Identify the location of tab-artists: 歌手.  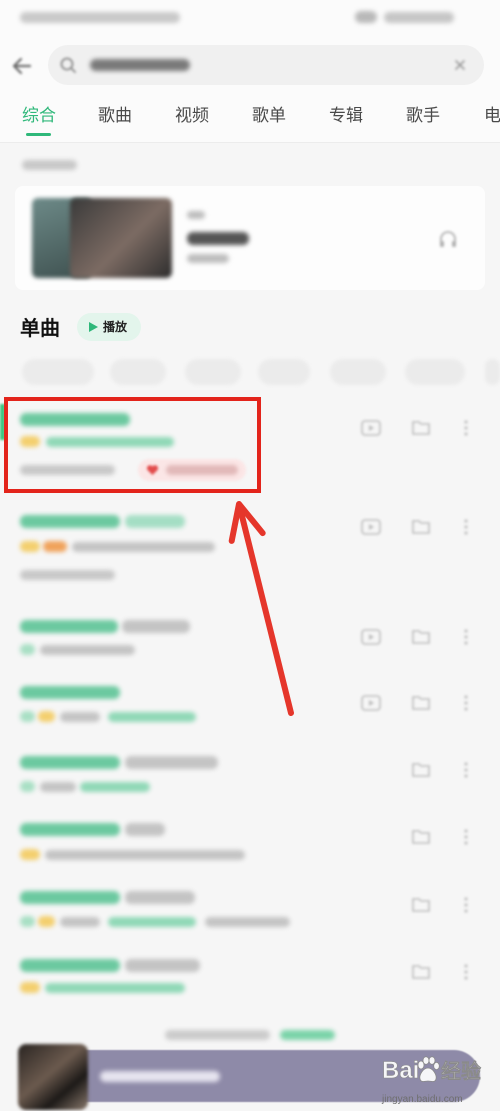
(424, 116).